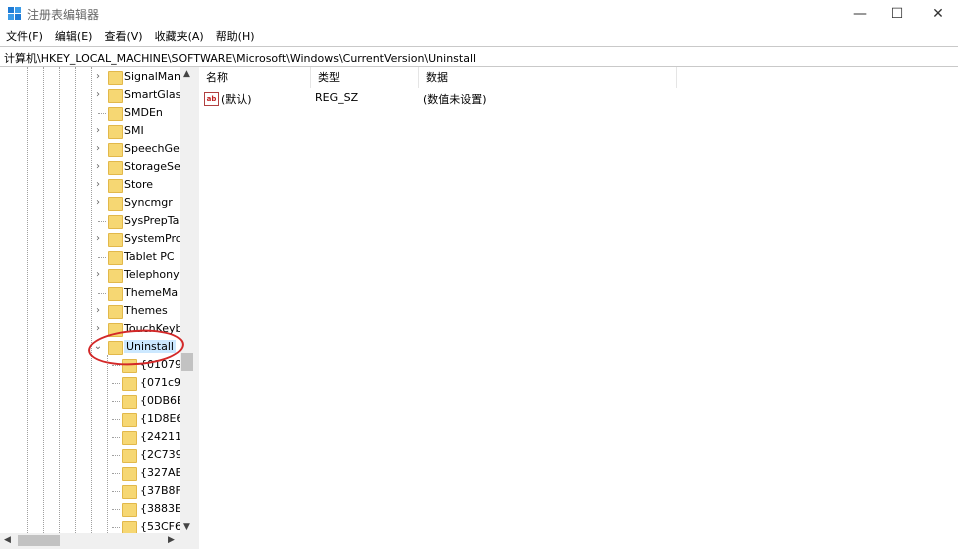 The image size is (960, 551). What do you see at coordinates (187, 362) in the screenshot?
I see `scroll-thumb` at bounding box center [187, 362].